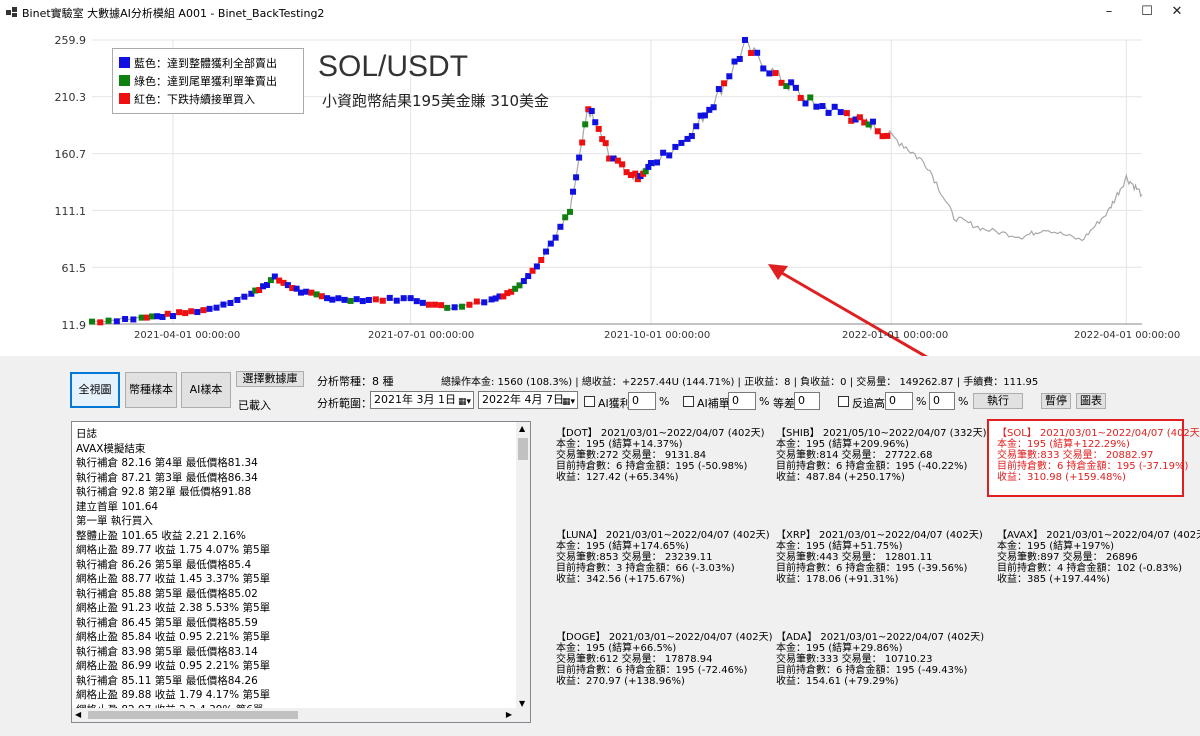 The image size is (1200, 736). What do you see at coordinates (657, 335) in the screenshot?
I see `x-tick: 2021-10-01 00:00:00` at bounding box center [657, 335].